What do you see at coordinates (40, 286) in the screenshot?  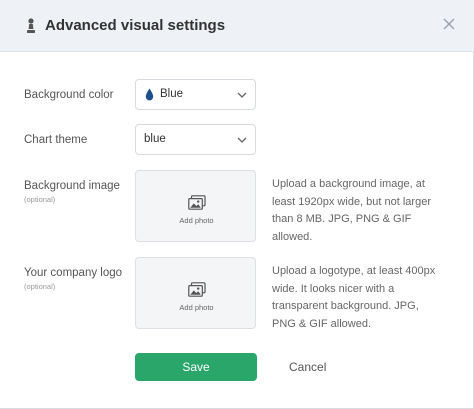 I see `company-logo-optional: (optional)` at bounding box center [40, 286].